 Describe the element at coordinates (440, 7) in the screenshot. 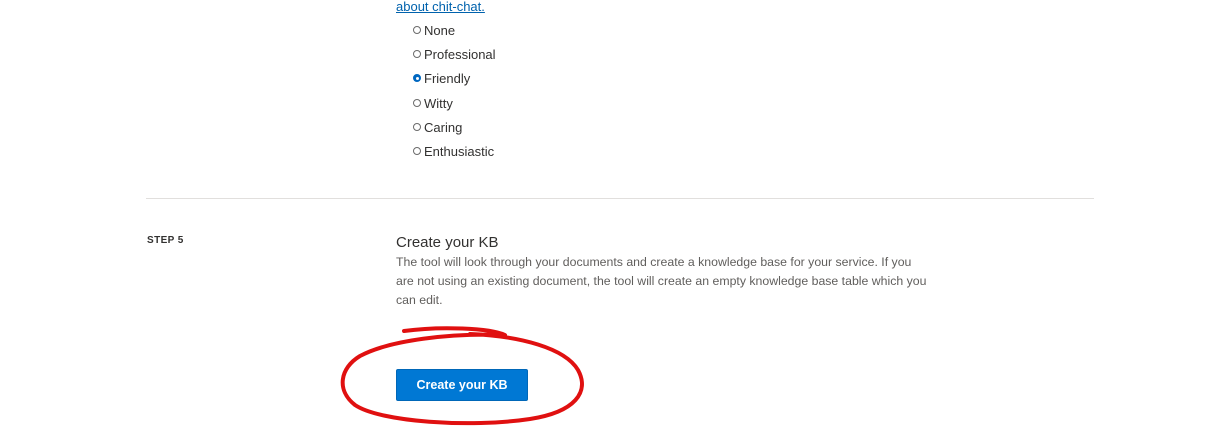

I see `chit-chat-link: about chit-chat.` at that location.